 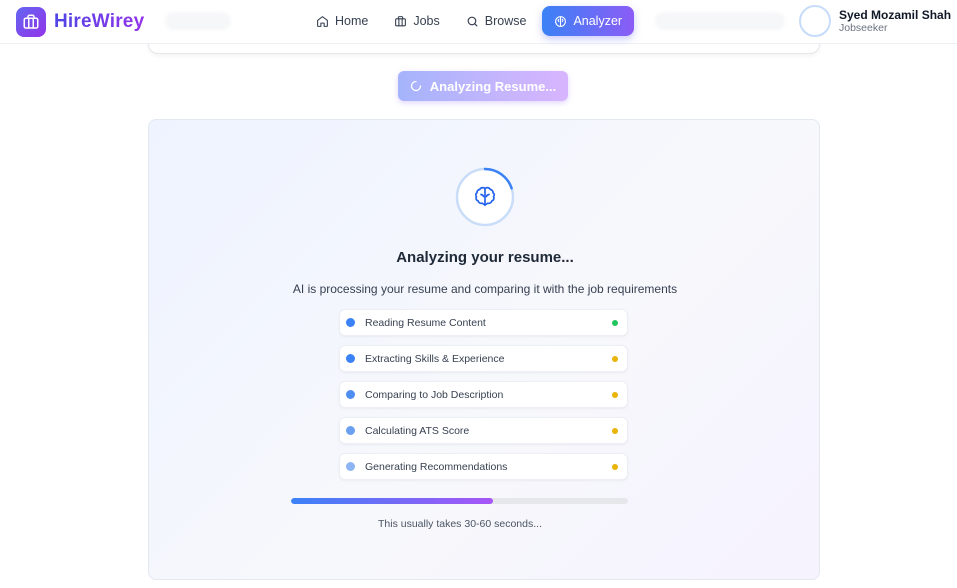 What do you see at coordinates (392, 501) in the screenshot?
I see `progress-fill` at bounding box center [392, 501].